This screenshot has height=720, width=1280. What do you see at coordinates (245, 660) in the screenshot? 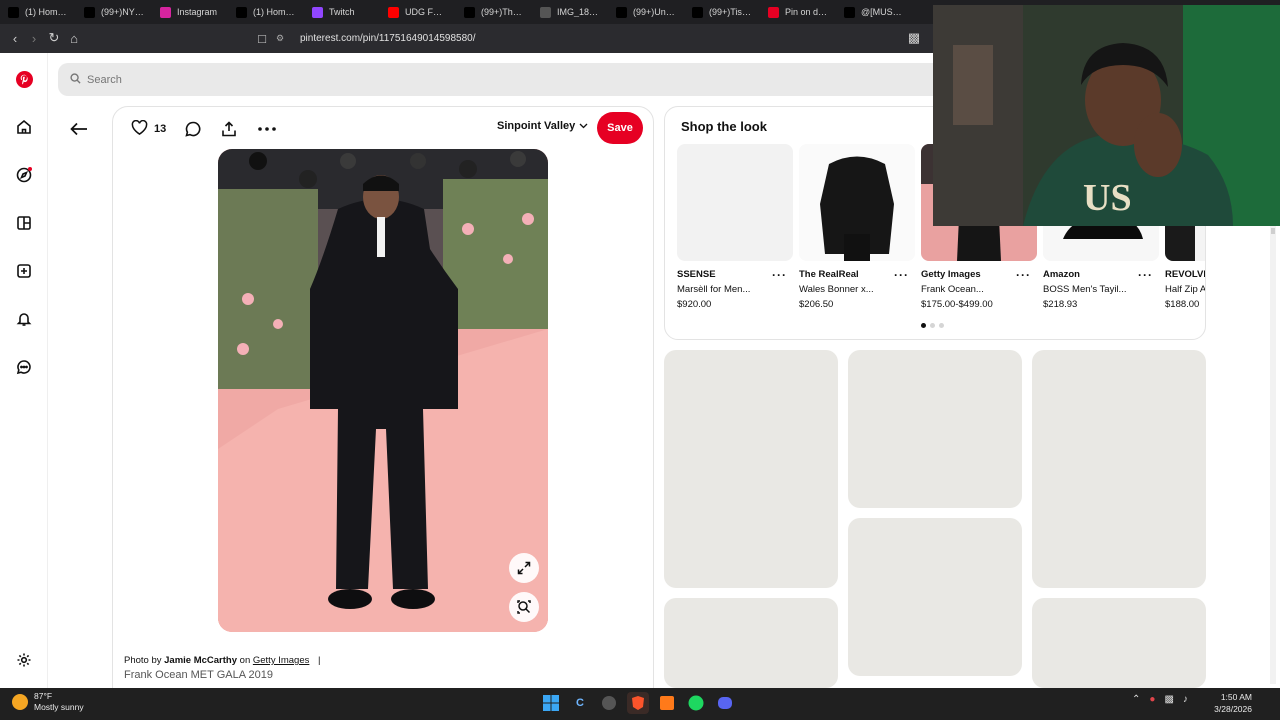
I see `credit-on: on` at bounding box center [245, 660].